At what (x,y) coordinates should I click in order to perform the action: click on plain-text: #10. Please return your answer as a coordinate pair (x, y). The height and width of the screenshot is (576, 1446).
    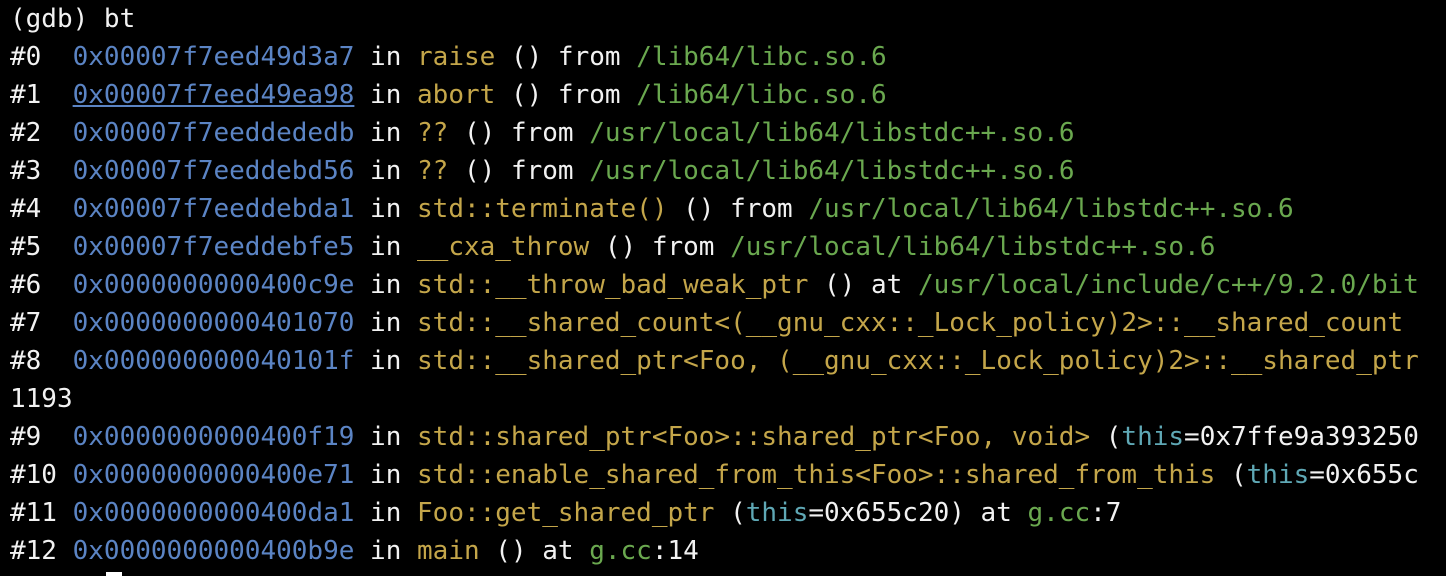
    Looking at the image, I should click on (41, 475).